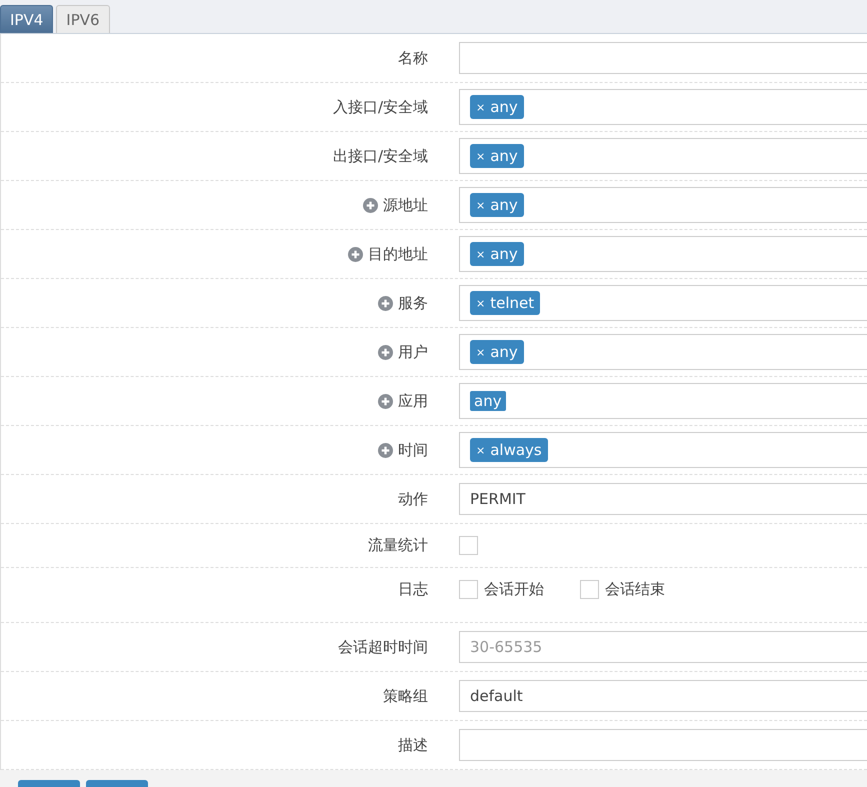 This screenshot has height=787, width=867. I want to click on field-label: 日志, so click(413, 589).